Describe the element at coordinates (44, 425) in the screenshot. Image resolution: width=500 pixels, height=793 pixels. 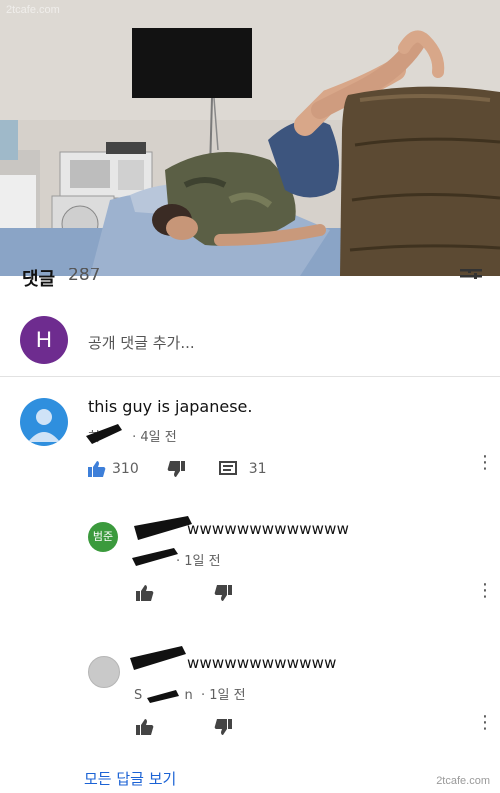
I see `default-avatar-icon` at that location.